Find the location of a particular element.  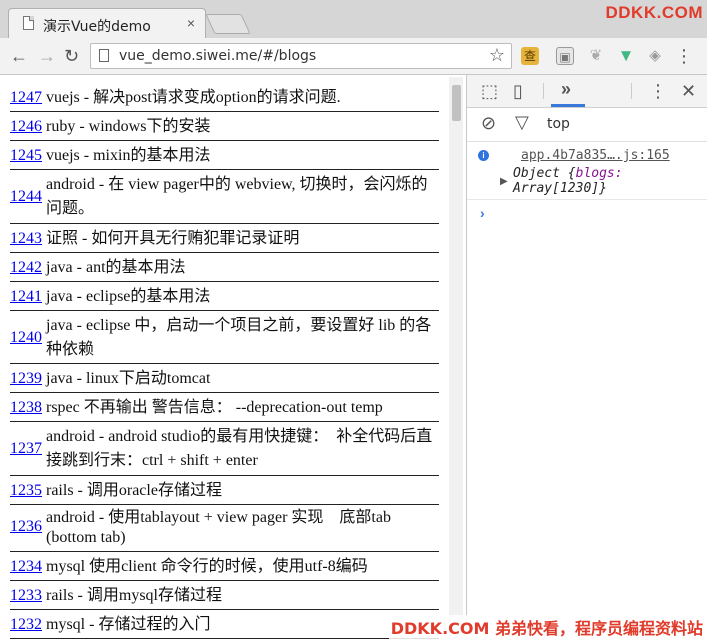

page-info-icon is located at coordinates (104, 55).